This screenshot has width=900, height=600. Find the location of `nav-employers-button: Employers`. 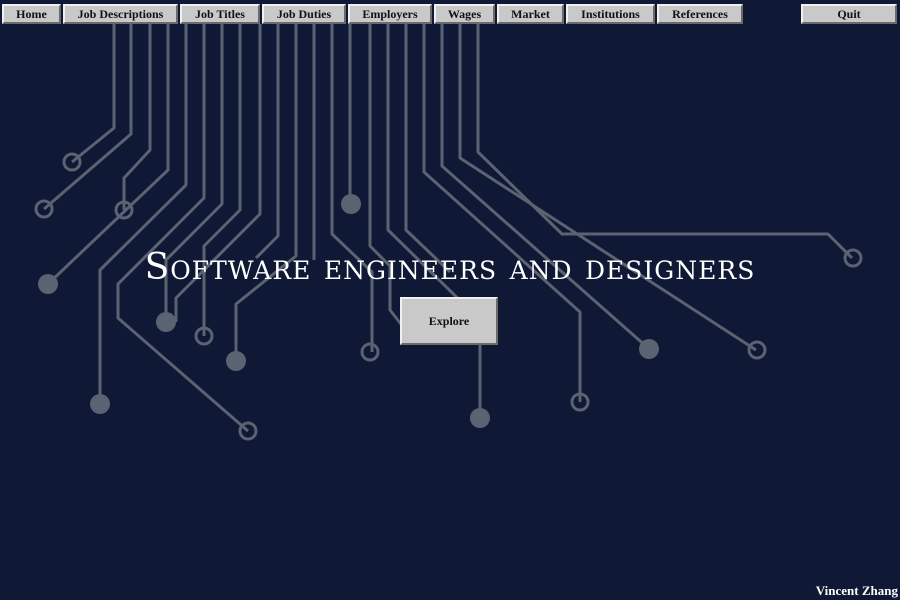

nav-employers-button: Employers is located at coordinates (390, 14).